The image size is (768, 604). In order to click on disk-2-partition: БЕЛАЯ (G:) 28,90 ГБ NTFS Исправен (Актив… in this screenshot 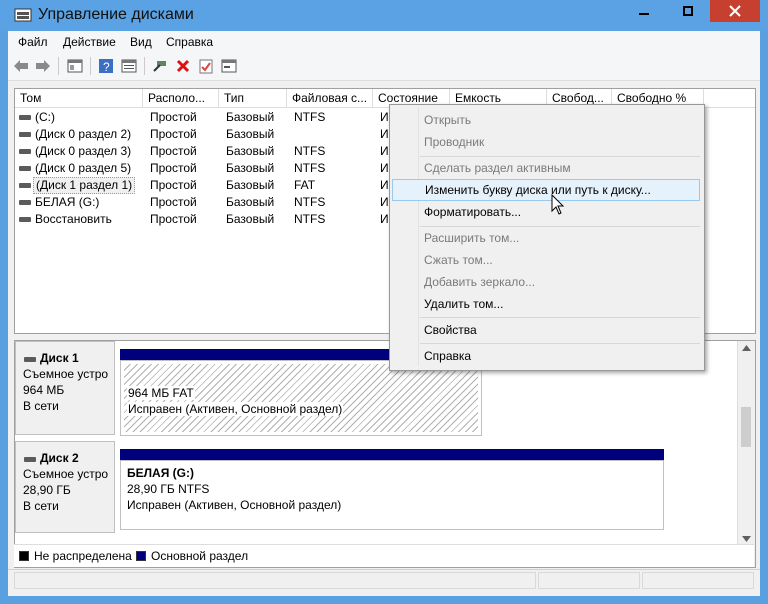, I will do `click(392, 495)`.